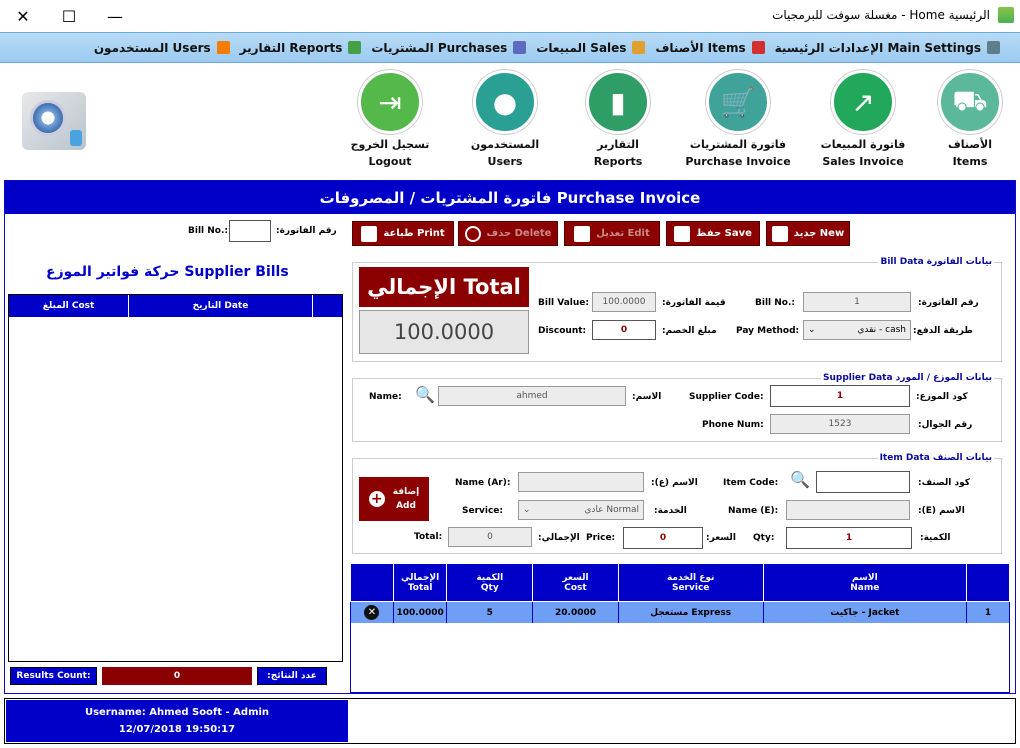 This screenshot has width=1020, height=748. I want to click on toolbar-users: ● المستخدمون Users, so click(505, 120).